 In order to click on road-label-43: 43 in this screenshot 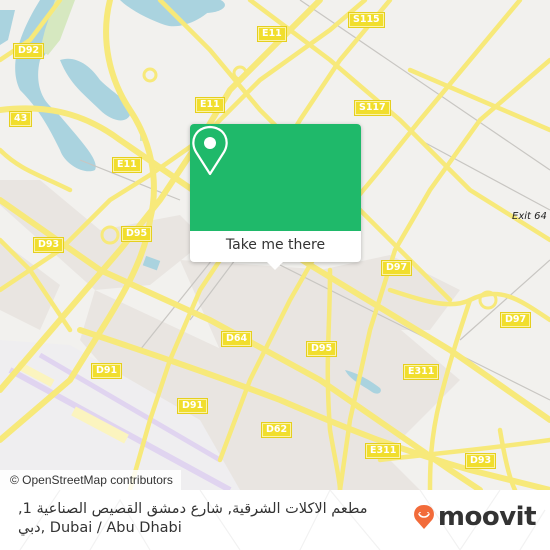, I will do `click(20, 119)`.